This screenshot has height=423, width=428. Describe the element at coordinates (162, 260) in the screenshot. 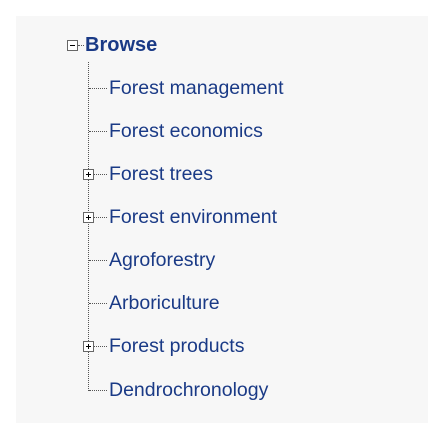

I see `tree-item-agroforestry: Agroforestry` at that location.